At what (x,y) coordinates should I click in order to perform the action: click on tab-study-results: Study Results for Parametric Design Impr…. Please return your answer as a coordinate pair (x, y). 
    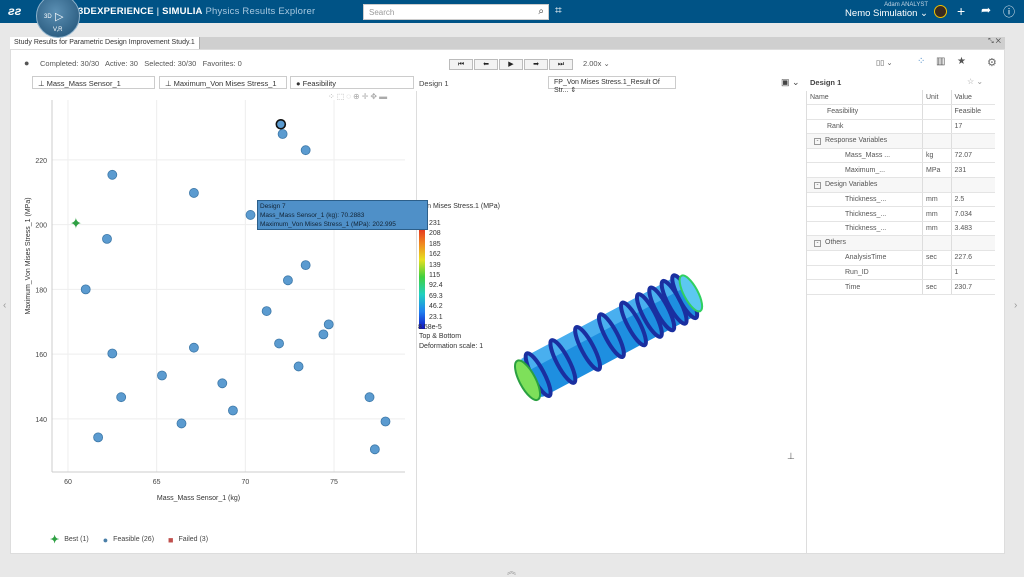
    Looking at the image, I should click on (105, 43).